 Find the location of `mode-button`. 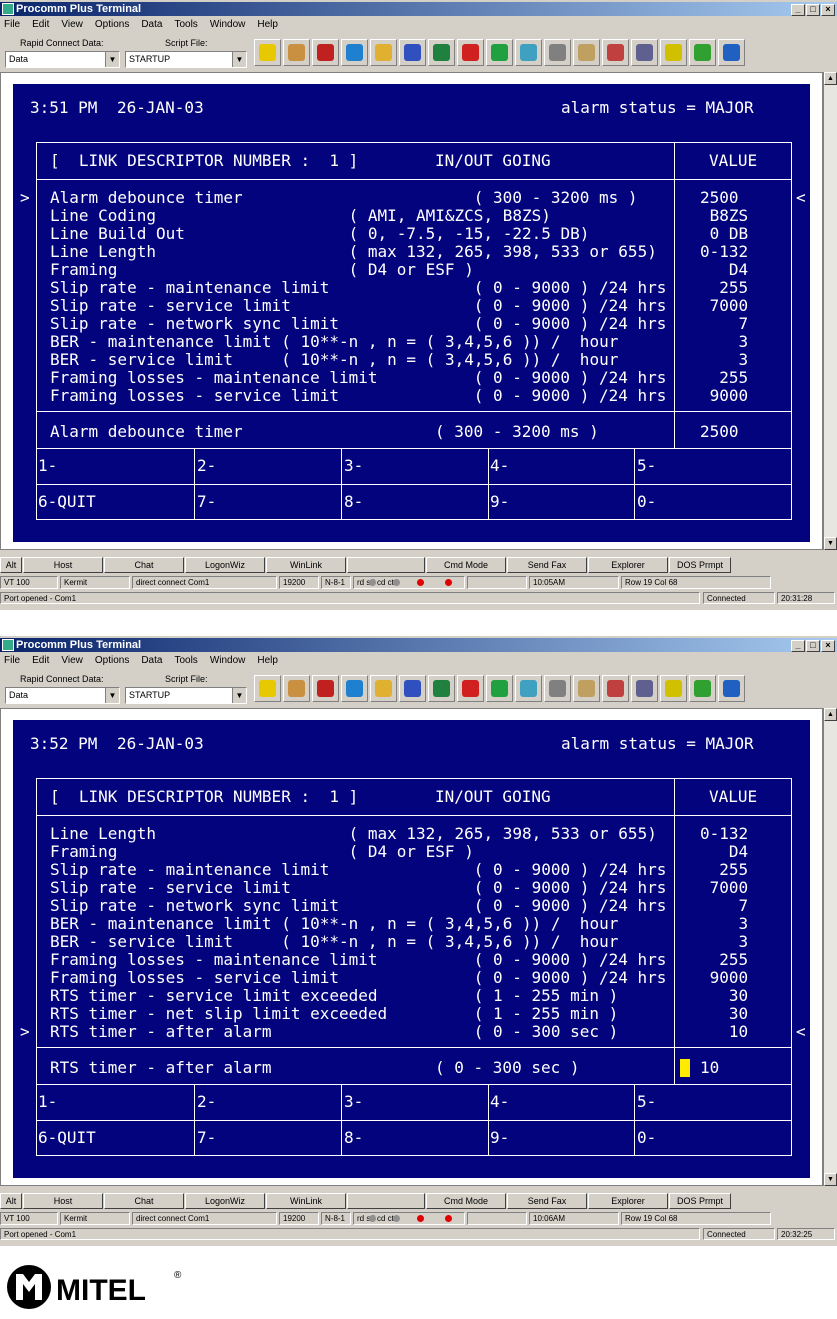

mode-button is located at coordinates (325, 688).